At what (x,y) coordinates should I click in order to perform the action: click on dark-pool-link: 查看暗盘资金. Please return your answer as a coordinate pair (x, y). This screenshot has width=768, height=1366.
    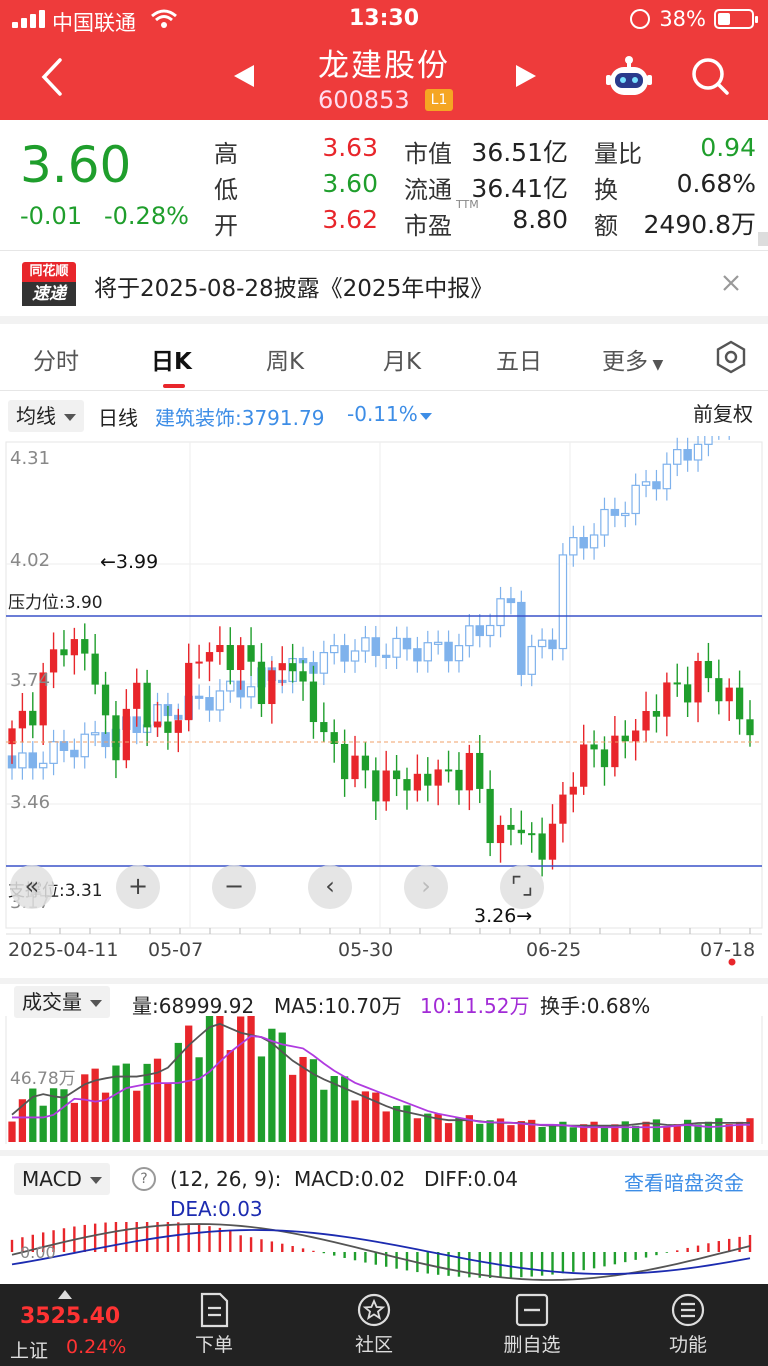
    Looking at the image, I should click on (684, 1181).